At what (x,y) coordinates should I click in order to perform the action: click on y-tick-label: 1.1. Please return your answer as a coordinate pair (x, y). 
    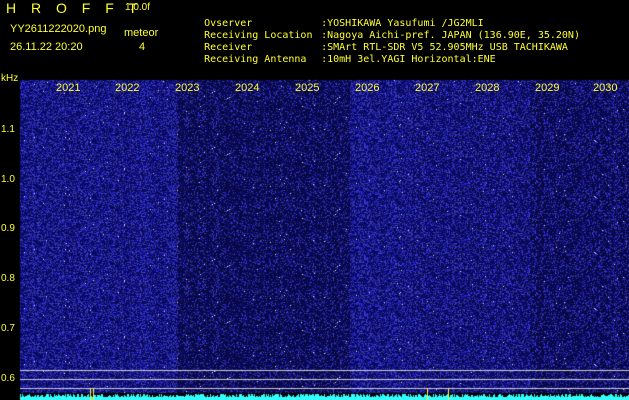
    Looking at the image, I should click on (8, 129).